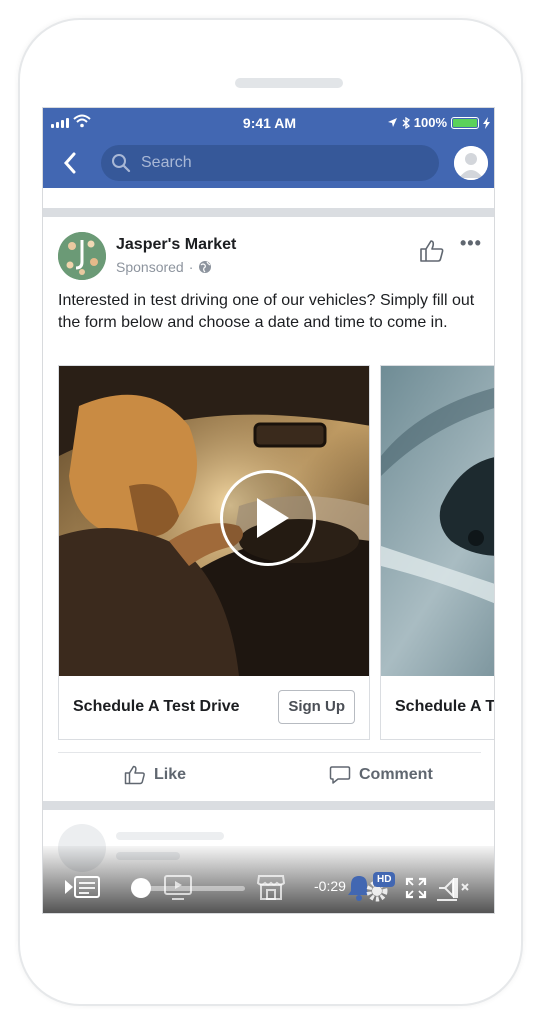  Describe the element at coordinates (205, 267) in the screenshot. I see `globe-icon` at that location.